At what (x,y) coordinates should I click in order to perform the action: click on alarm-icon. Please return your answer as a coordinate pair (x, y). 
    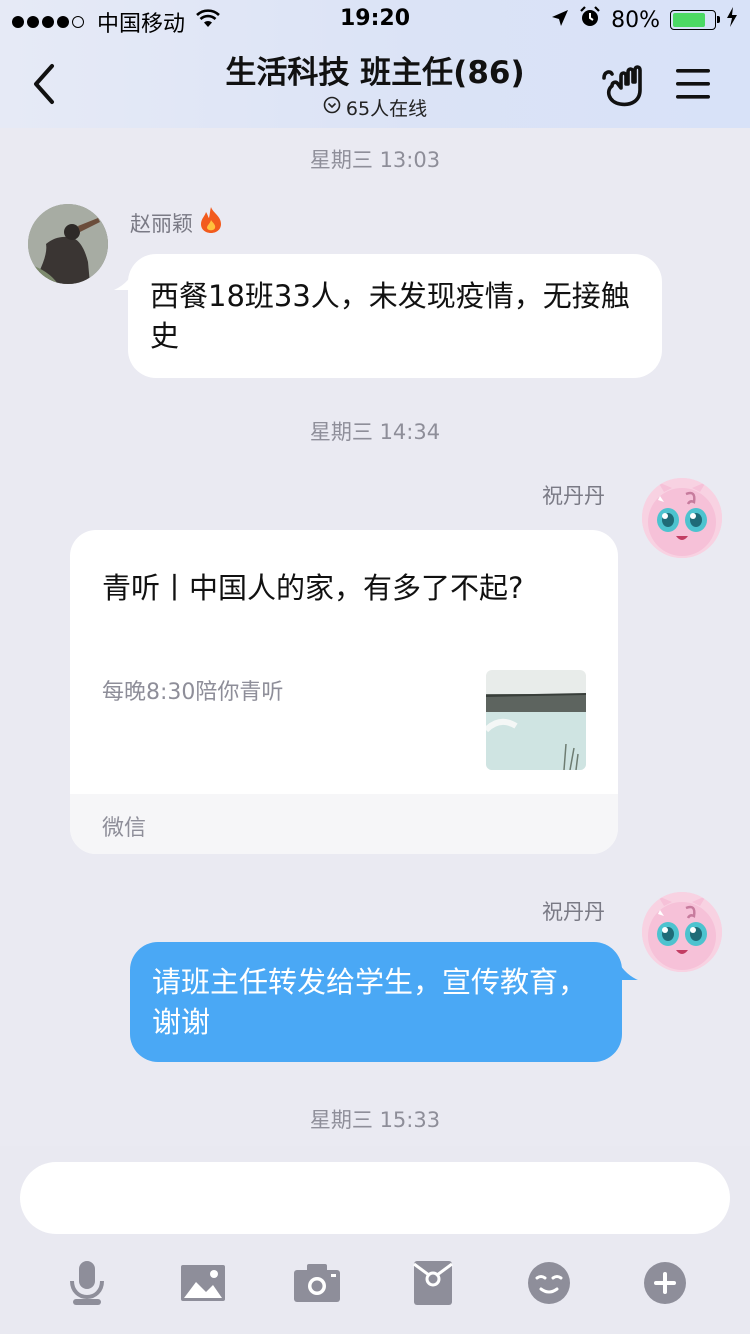
    Looking at the image, I should click on (590, 20).